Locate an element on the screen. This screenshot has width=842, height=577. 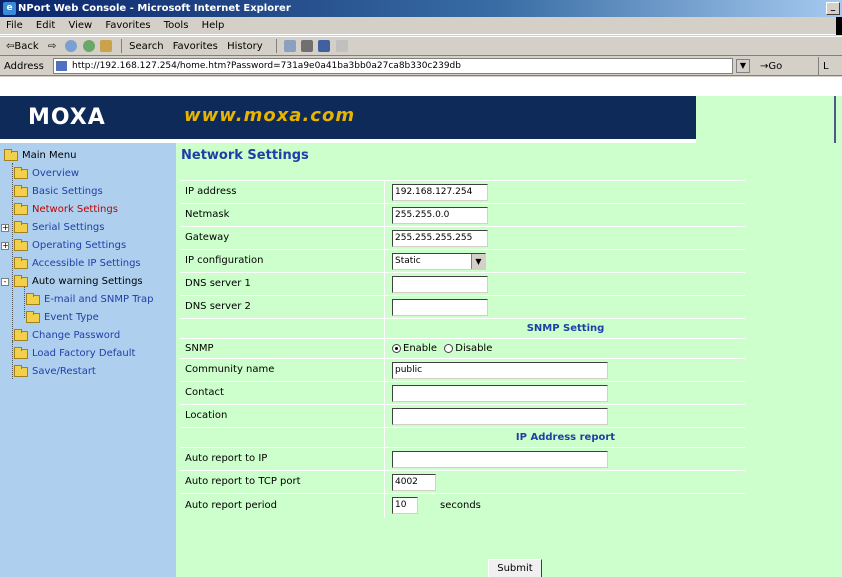
search-button: Search is located at coordinates (146, 47).